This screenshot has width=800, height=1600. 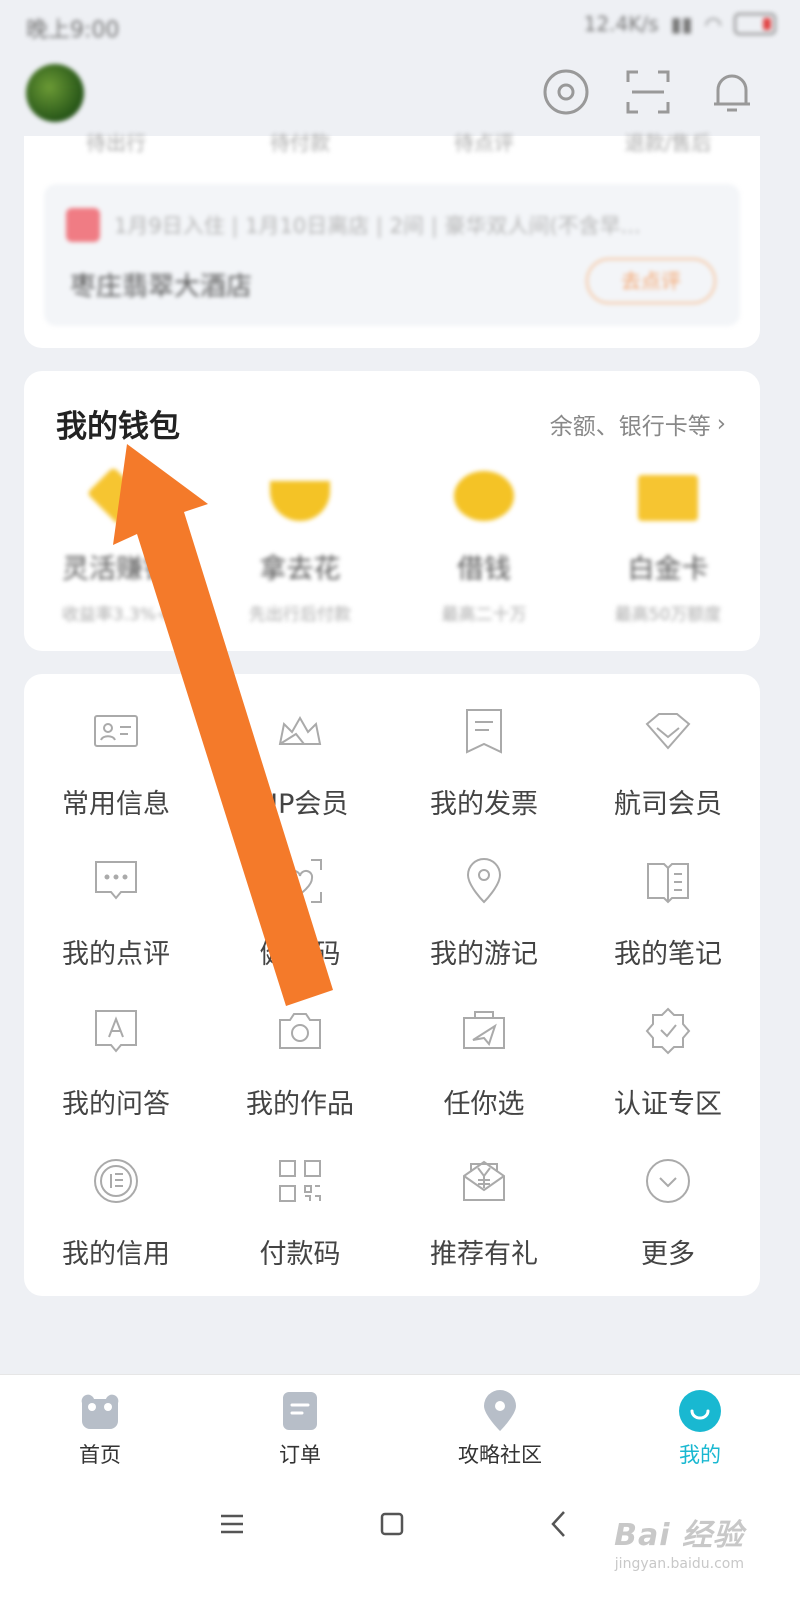 What do you see at coordinates (668, 931) in the screenshot?
I see `service-notes: 我的笔记` at bounding box center [668, 931].